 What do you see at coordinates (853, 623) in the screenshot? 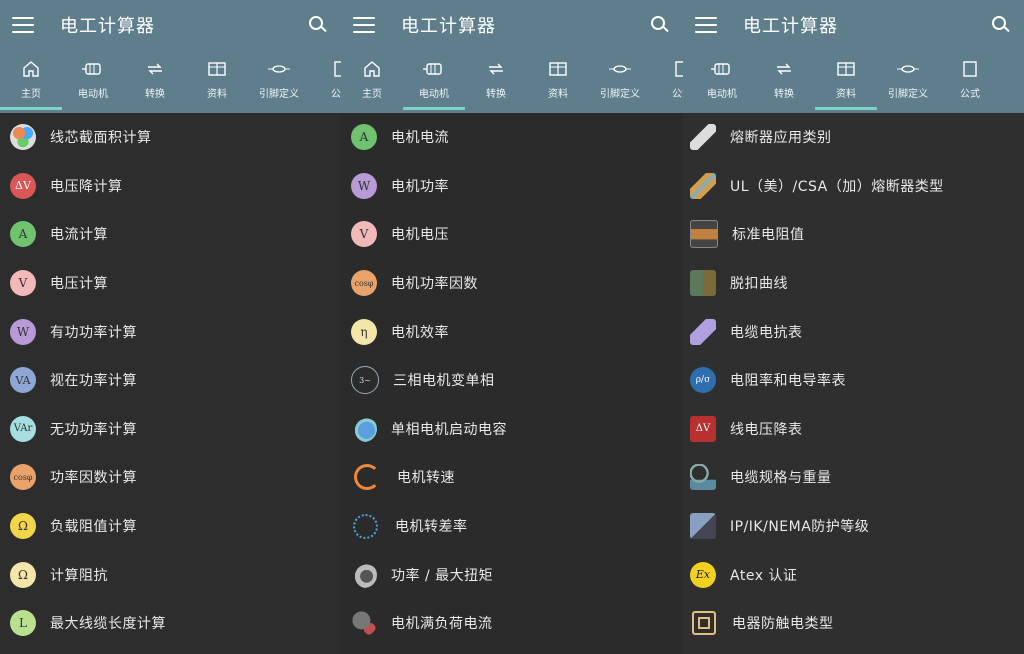
I see `list-item: 电器防触电类型` at bounding box center [853, 623].